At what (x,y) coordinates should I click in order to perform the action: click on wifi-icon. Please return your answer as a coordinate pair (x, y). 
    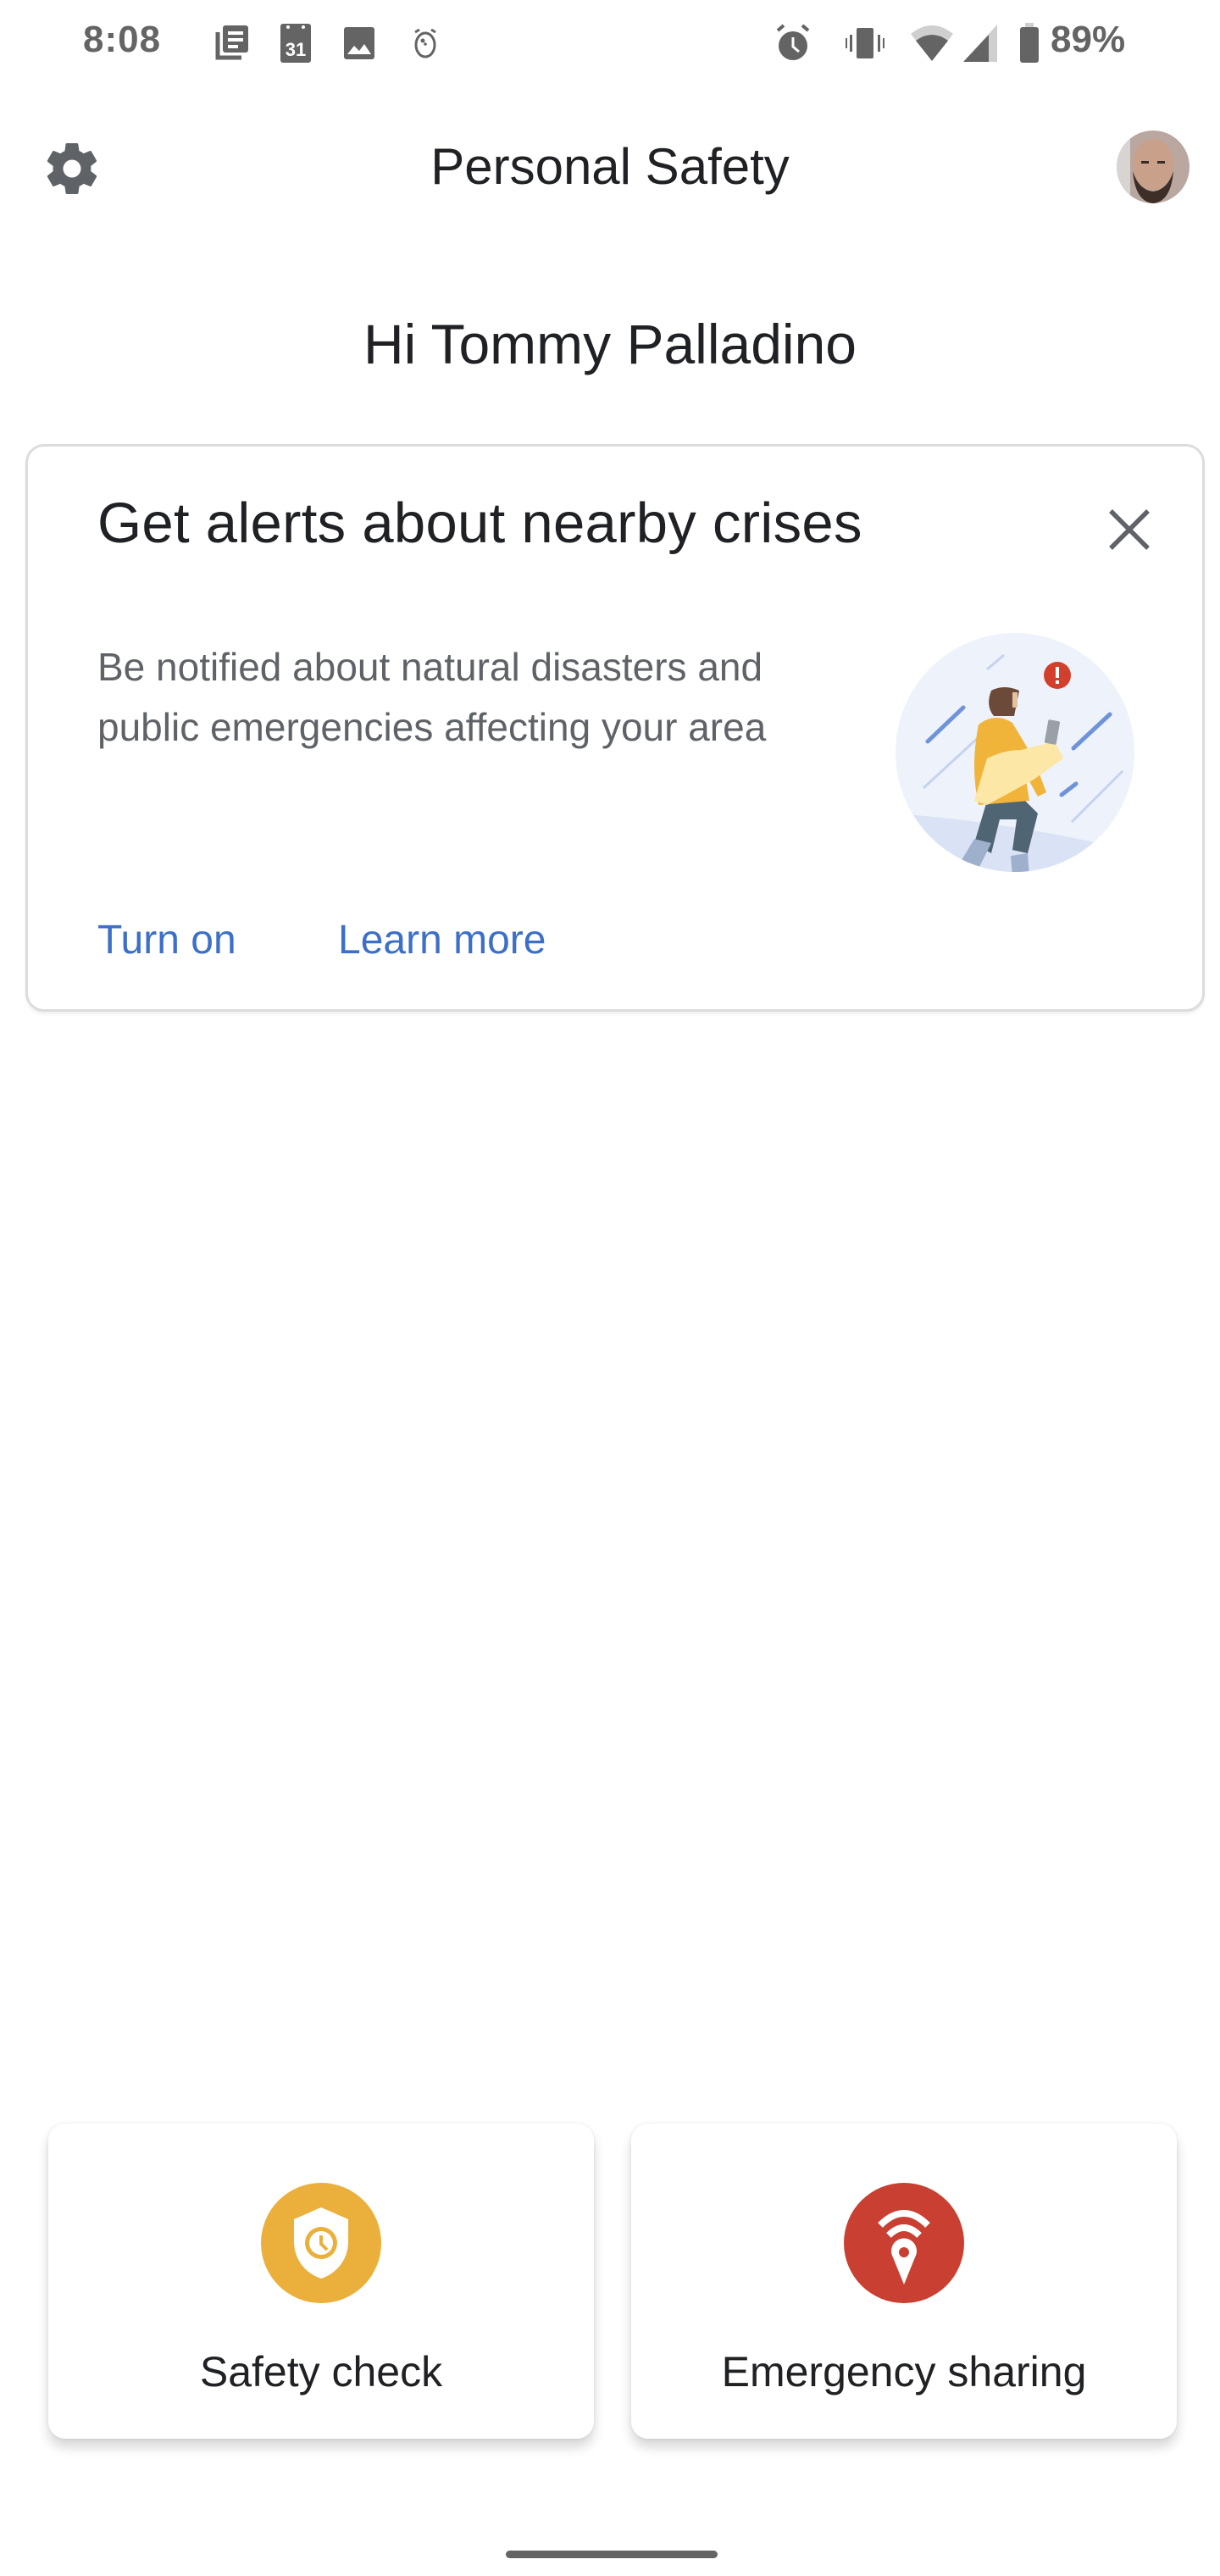
    Looking at the image, I should click on (932, 43).